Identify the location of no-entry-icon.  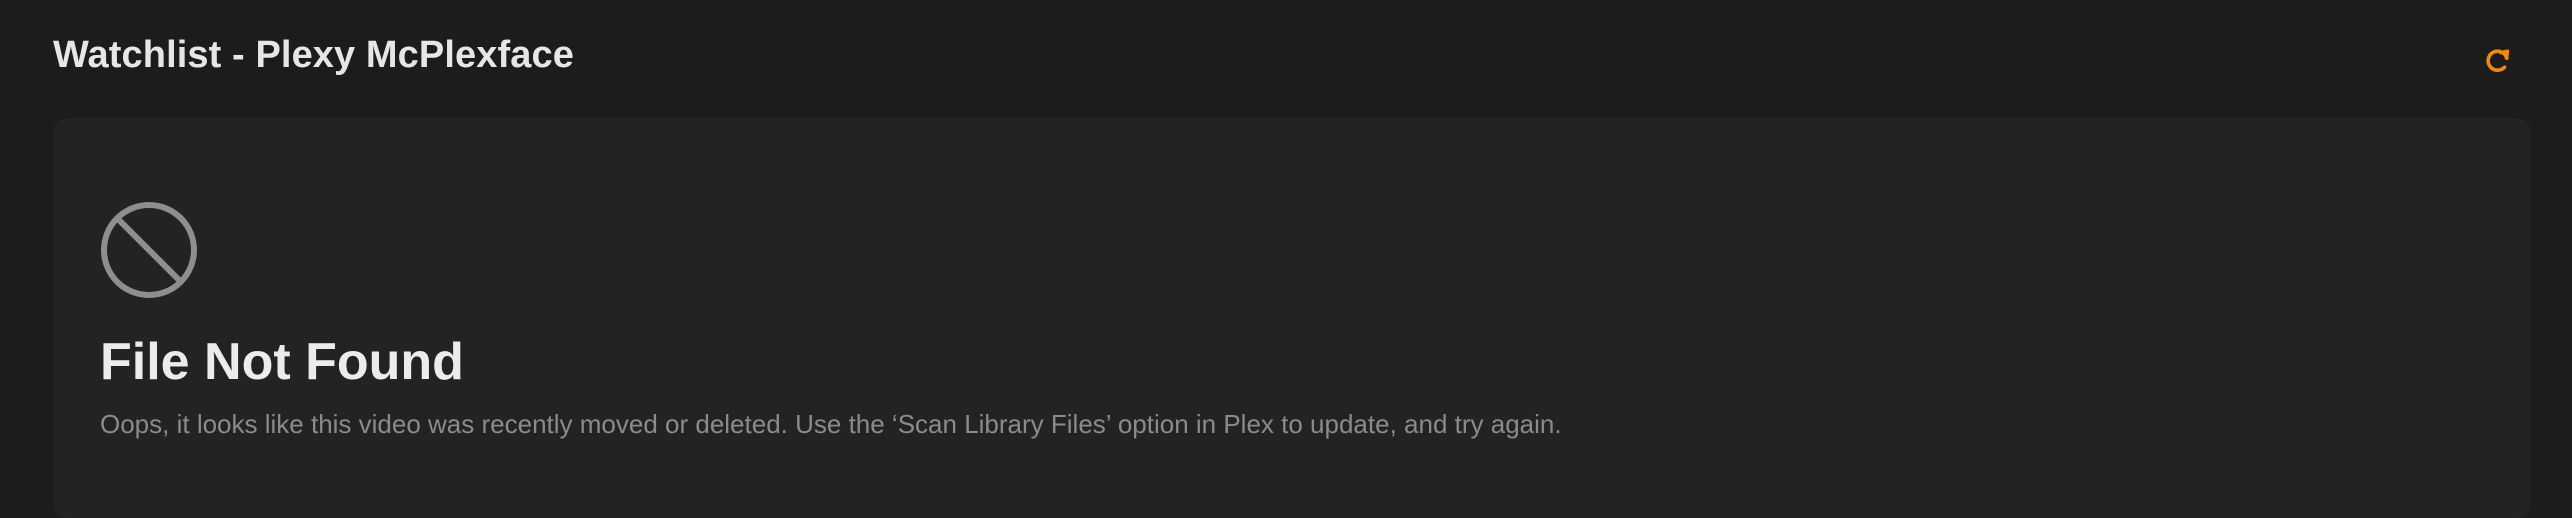
(149, 250).